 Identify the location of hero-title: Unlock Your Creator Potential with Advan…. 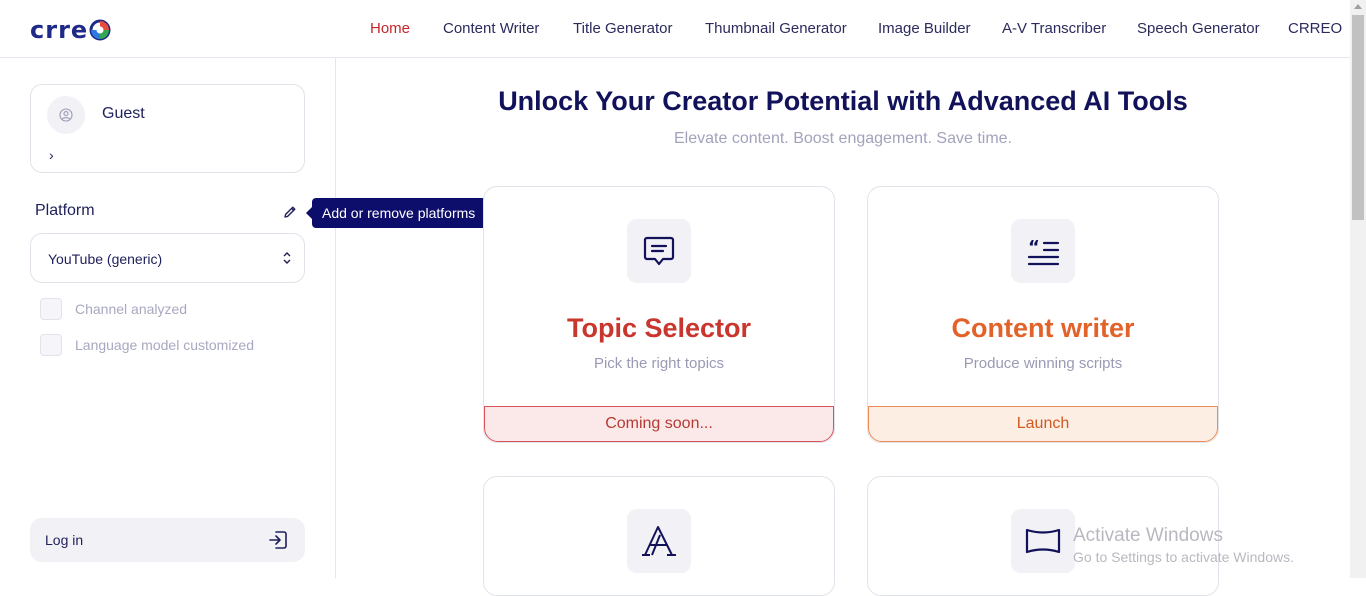
(843, 101).